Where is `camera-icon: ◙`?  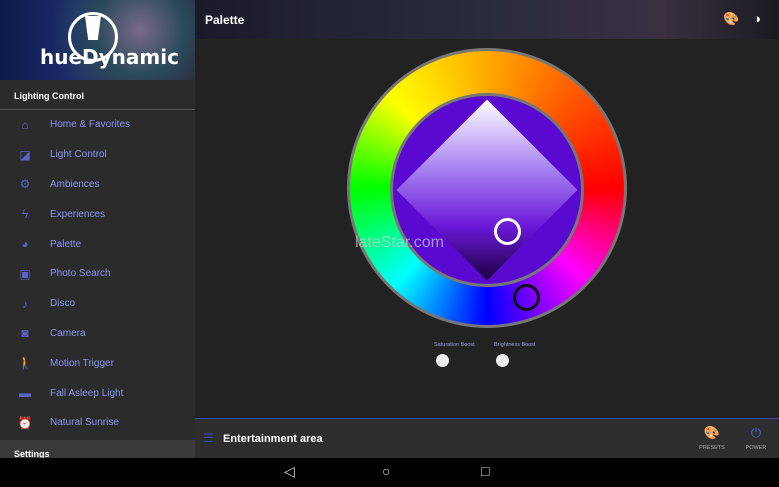 camera-icon: ◙ is located at coordinates (25, 333).